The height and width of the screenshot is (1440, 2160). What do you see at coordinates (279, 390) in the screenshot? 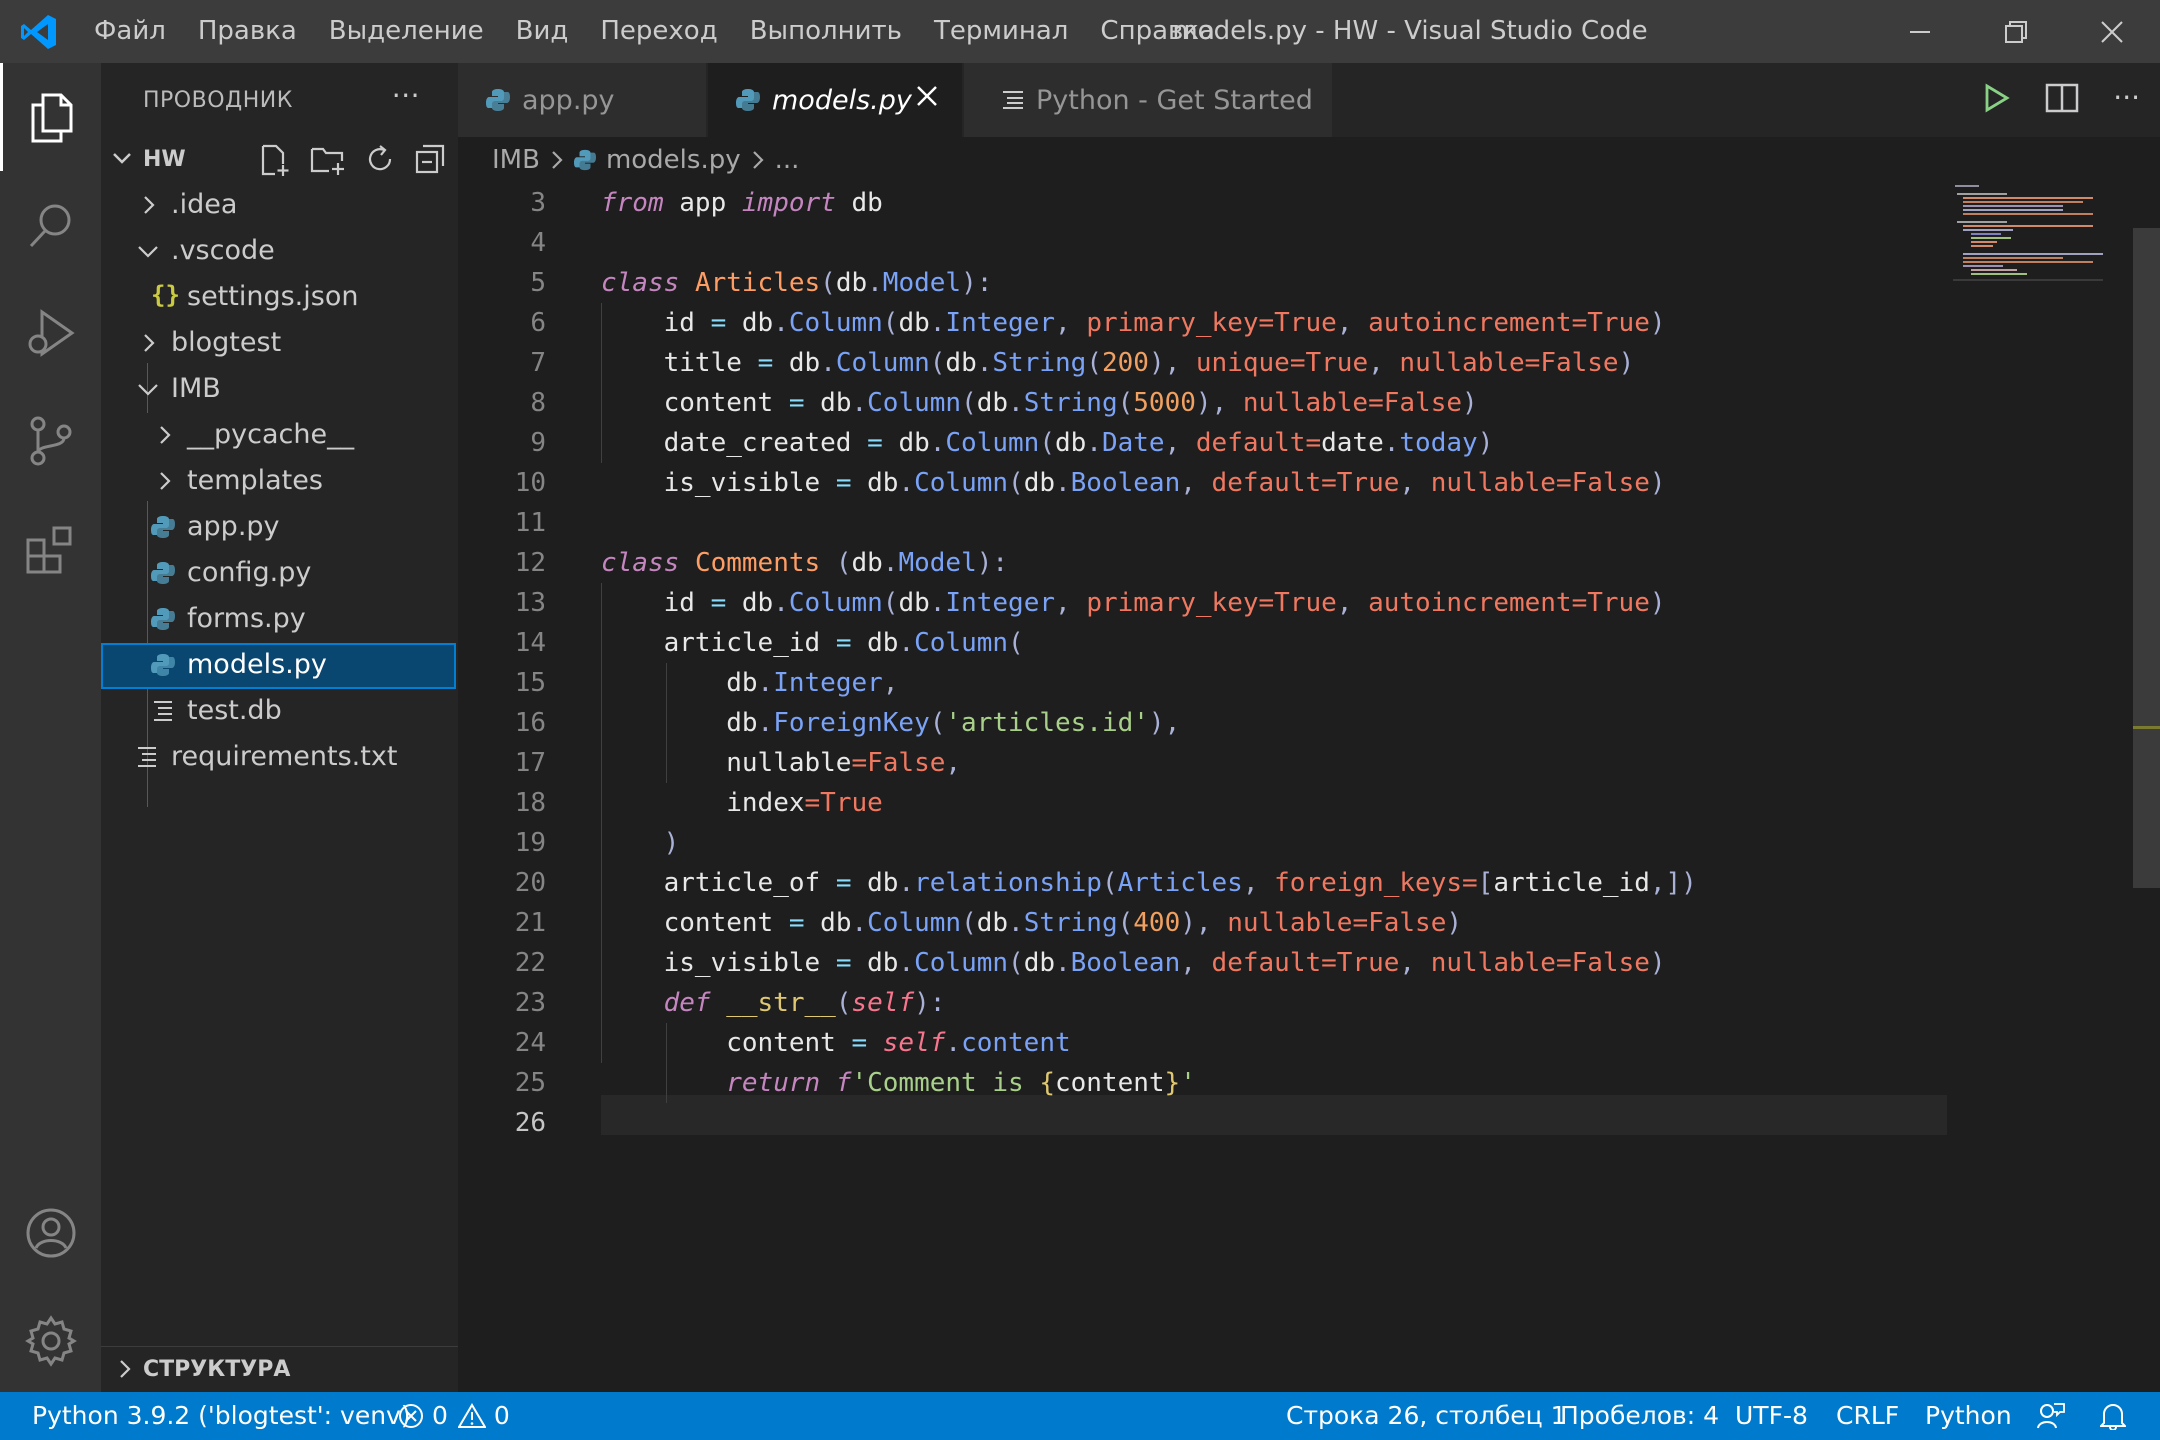
I see `tree-item-imb: IMB` at bounding box center [279, 390].